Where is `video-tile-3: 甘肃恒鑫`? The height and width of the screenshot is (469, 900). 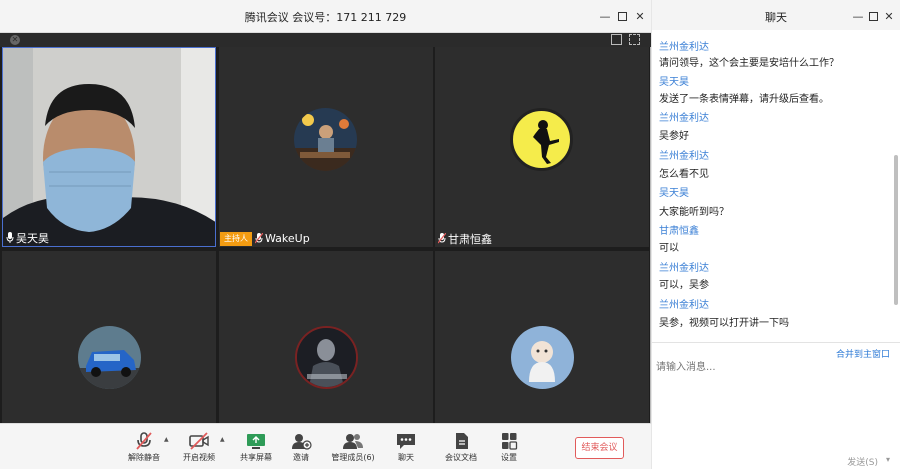 video-tile-3: 甘肃恒鑫 is located at coordinates (542, 147).